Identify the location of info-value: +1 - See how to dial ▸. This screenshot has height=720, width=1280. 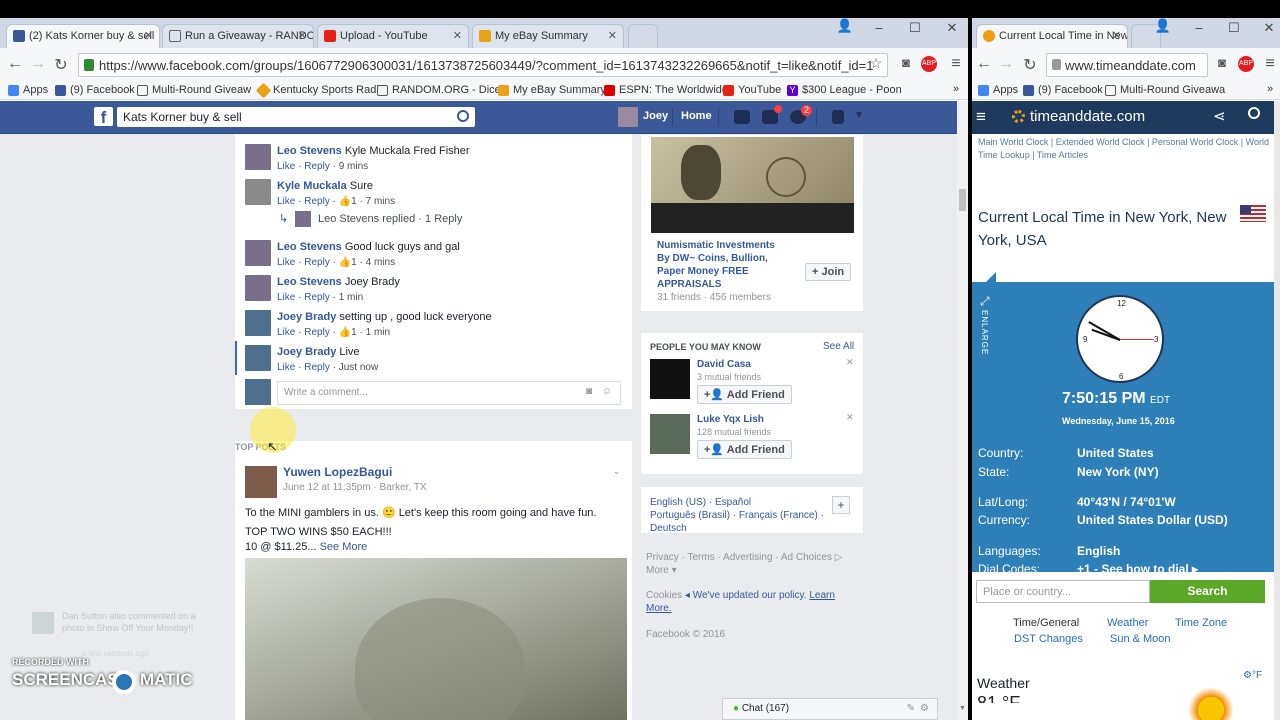
(1137, 569).